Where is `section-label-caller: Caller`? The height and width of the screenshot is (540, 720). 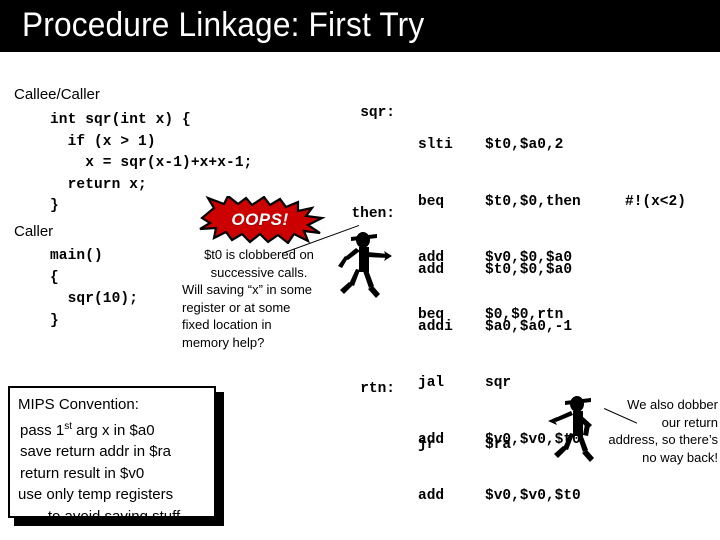 section-label-caller: Caller is located at coordinates (34, 231).